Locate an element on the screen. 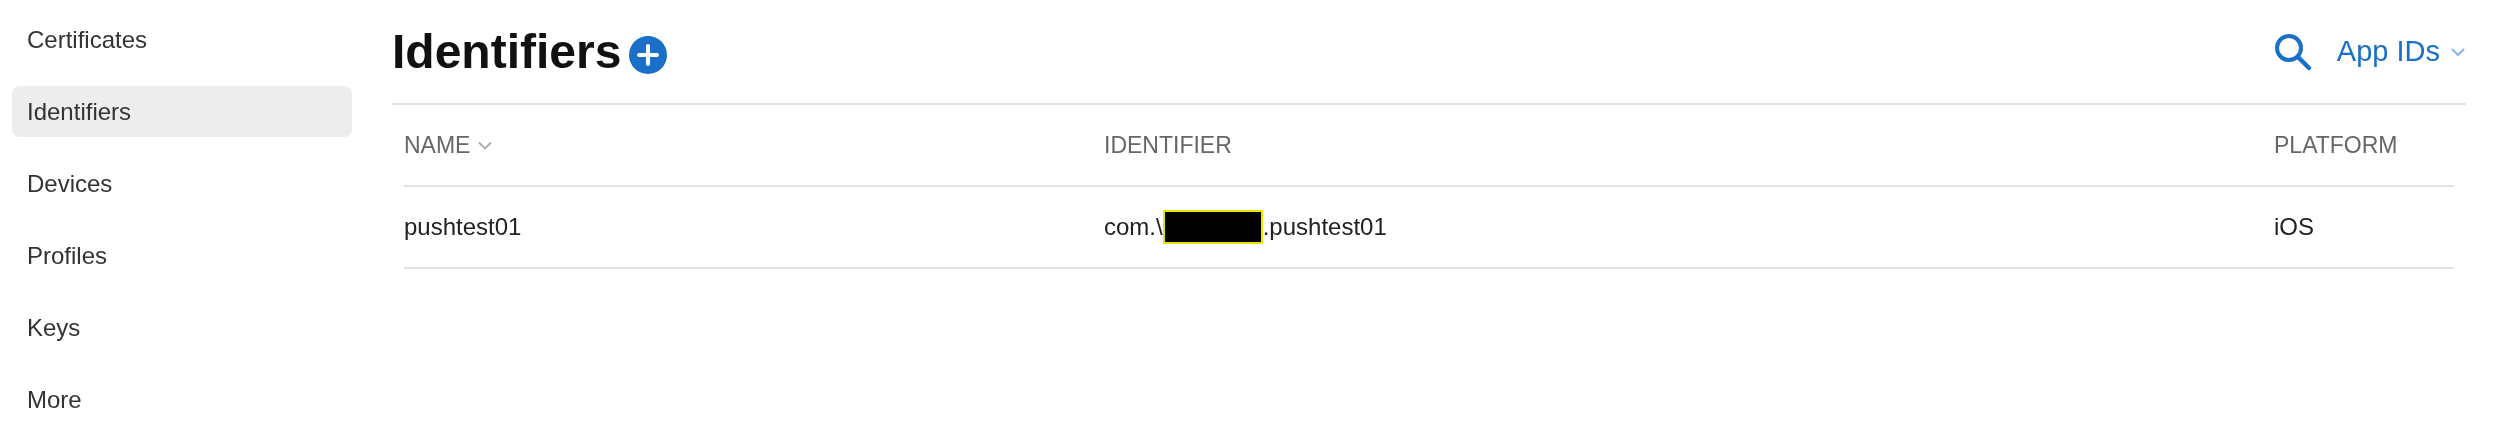 The width and height of the screenshot is (2514, 430). identifier-text: com.\ is located at coordinates (1133, 227).